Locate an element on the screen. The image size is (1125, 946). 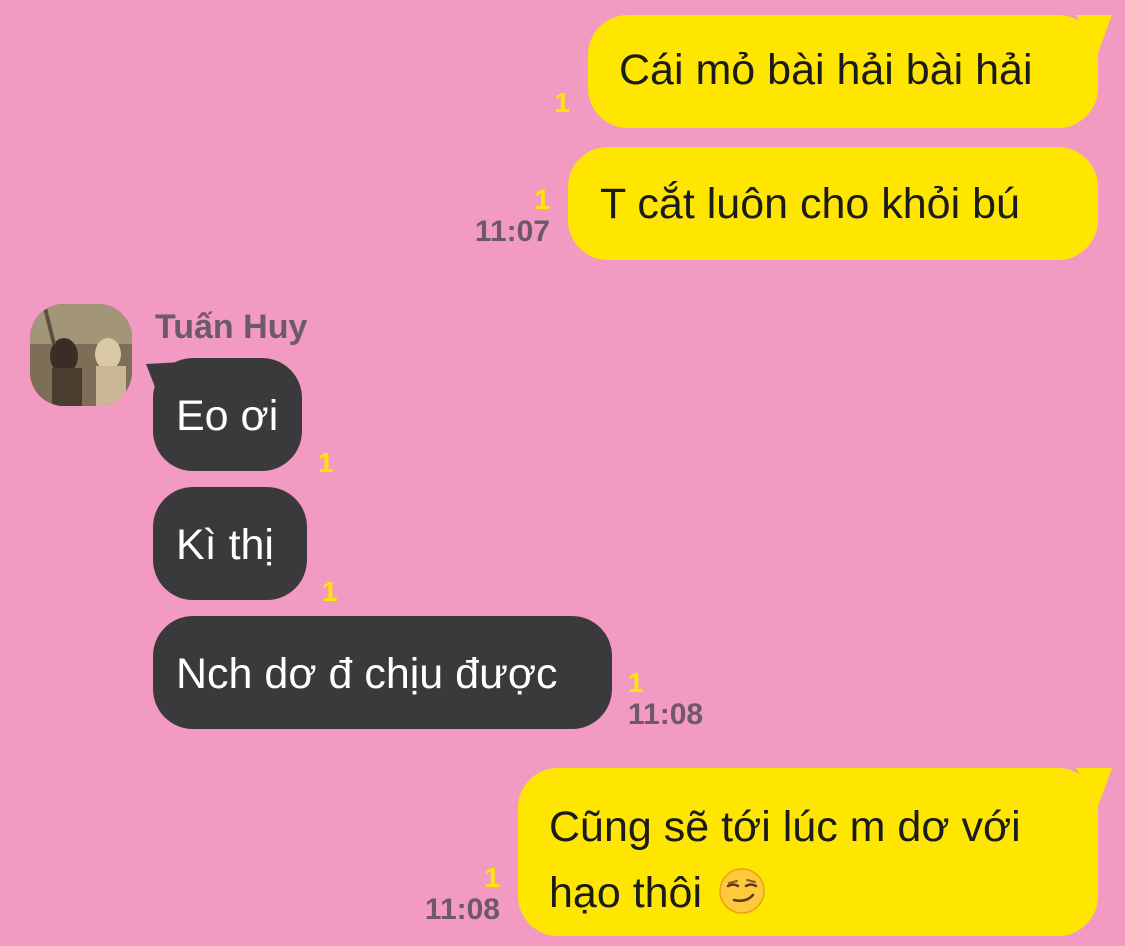
incoming-message-bubble: Kì thị is located at coordinates (230, 543).